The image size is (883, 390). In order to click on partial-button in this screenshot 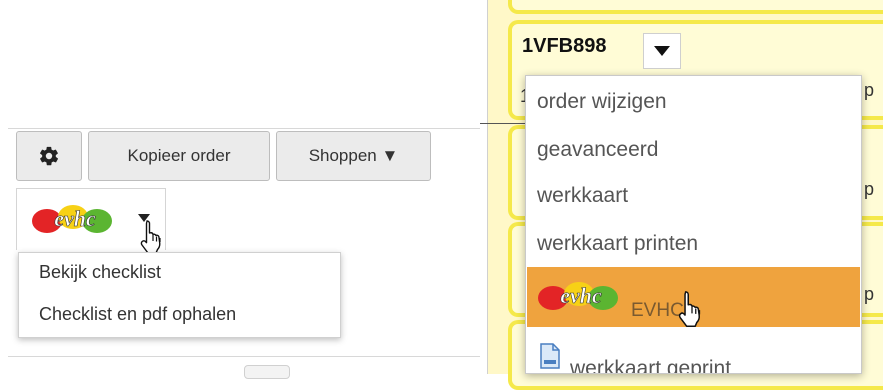, I will do `click(267, 372)`.